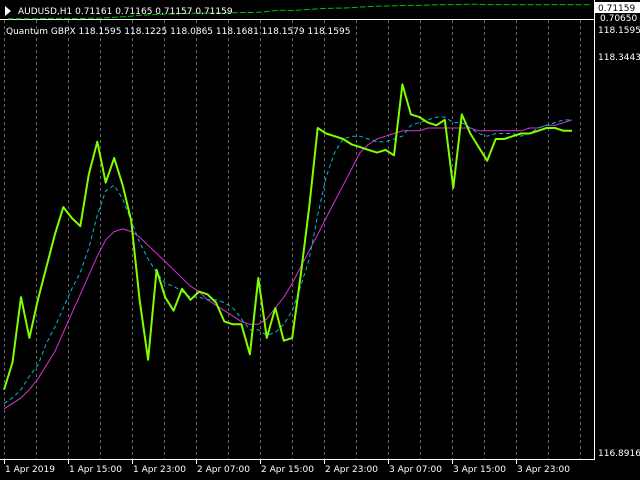  What do you see at coordinates (30, 470) in the screenshot?
I see `time-tick-label: 1 Apr 2019` at bounding box center [30, 470].